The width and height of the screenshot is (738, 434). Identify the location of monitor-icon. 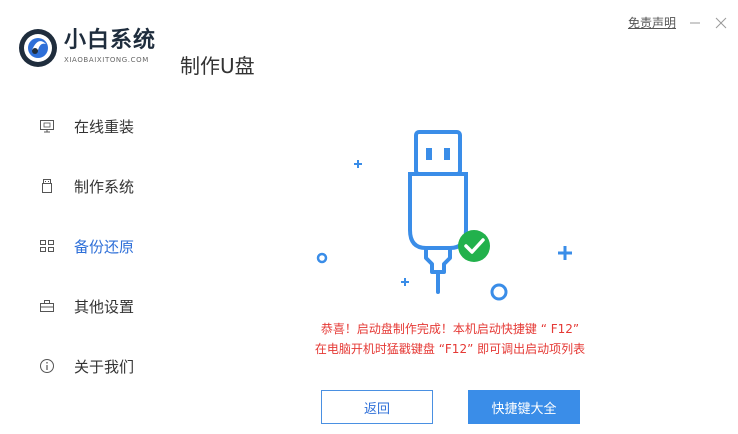
(47, 126).